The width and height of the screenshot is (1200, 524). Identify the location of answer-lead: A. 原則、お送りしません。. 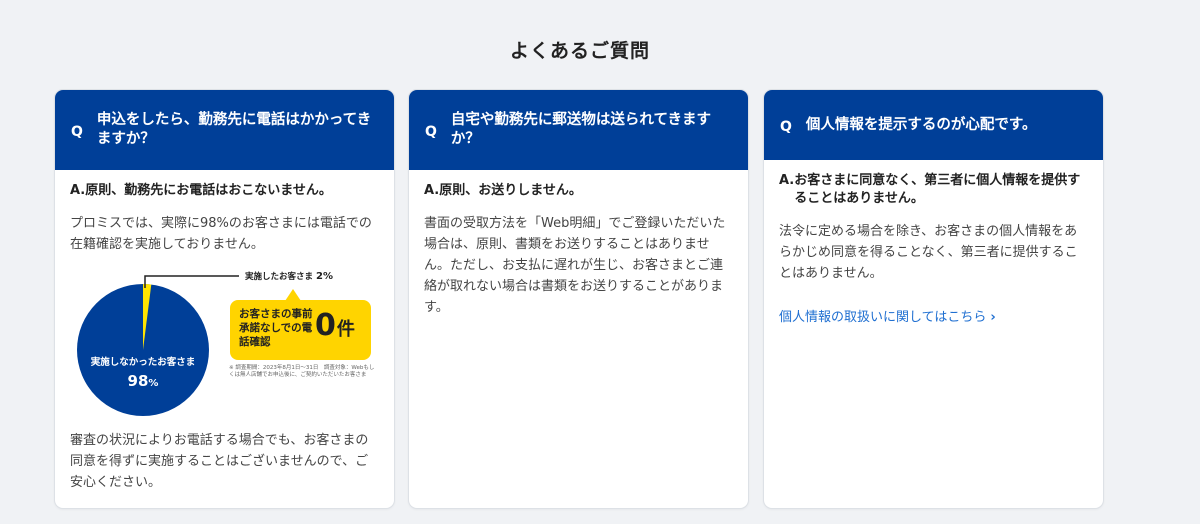
(579, 191).